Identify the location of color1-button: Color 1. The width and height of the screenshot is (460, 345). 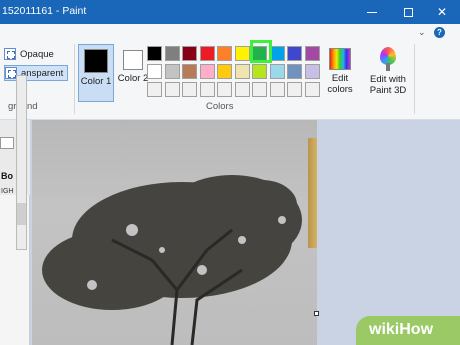
(96, 73).